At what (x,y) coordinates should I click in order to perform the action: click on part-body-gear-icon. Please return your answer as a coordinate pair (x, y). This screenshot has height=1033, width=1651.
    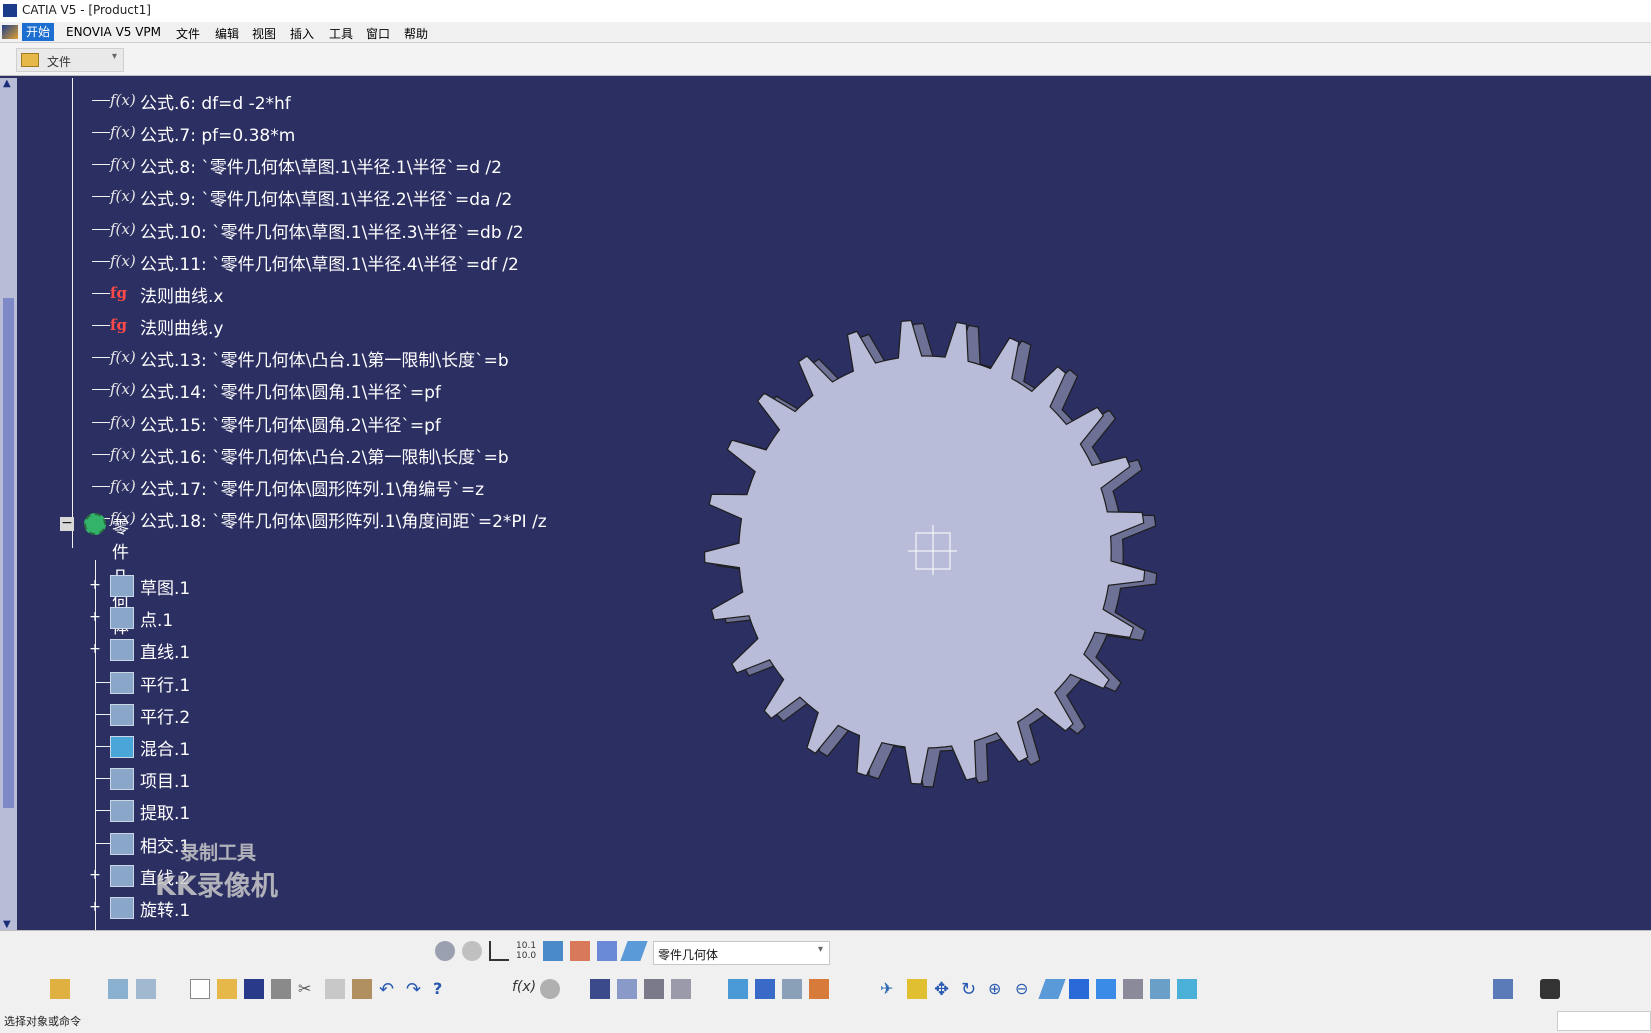
    Looking at the image, I should click on (95, 524).